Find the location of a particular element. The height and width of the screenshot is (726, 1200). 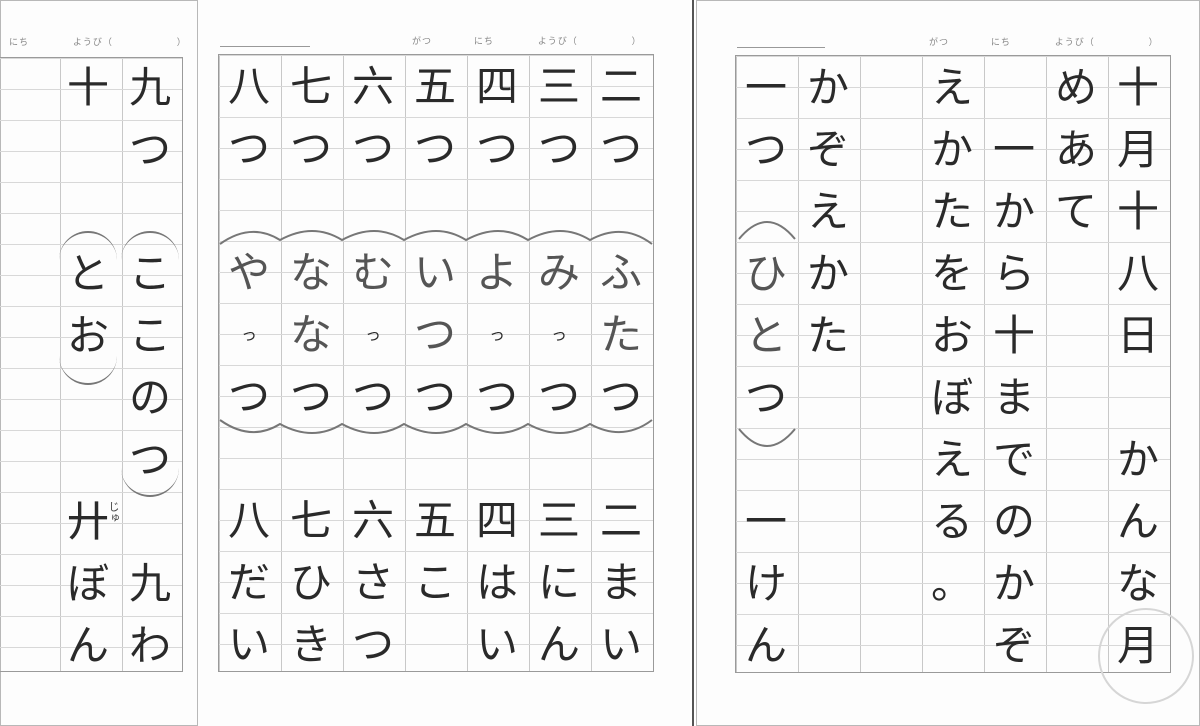

middle-header-close: ） is located at coordinates (636, 42).